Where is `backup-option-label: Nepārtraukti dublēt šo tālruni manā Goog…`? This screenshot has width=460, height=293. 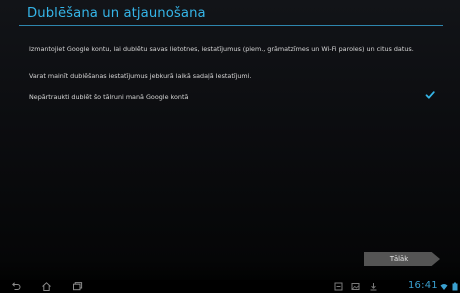 backup-option-label: Nepārtraukti dublēt šo tālruni manā Goog… is located at coordinates (108, 97).